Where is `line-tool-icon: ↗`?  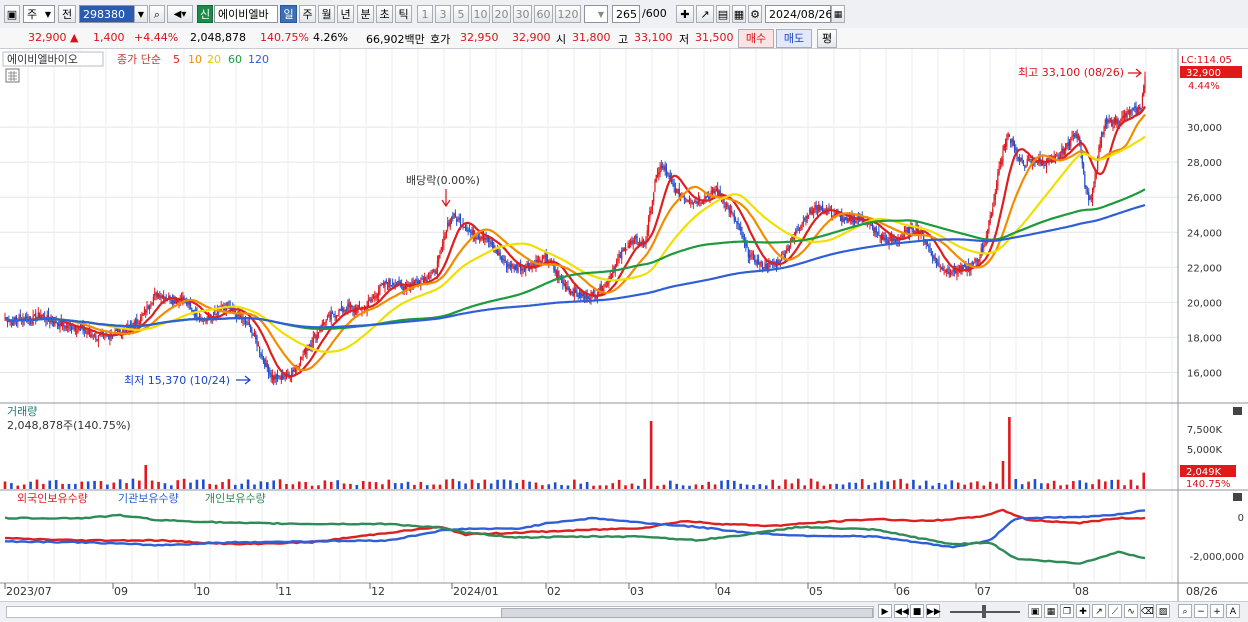 line-tool-icon: ↗ is located at coordinates (1099, 611).